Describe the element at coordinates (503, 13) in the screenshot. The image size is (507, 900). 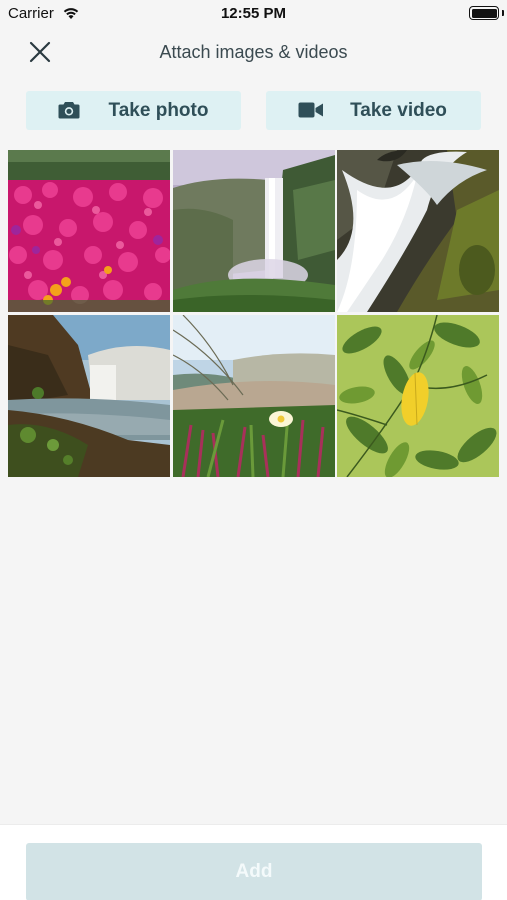
I see `battery-tip` at that location.